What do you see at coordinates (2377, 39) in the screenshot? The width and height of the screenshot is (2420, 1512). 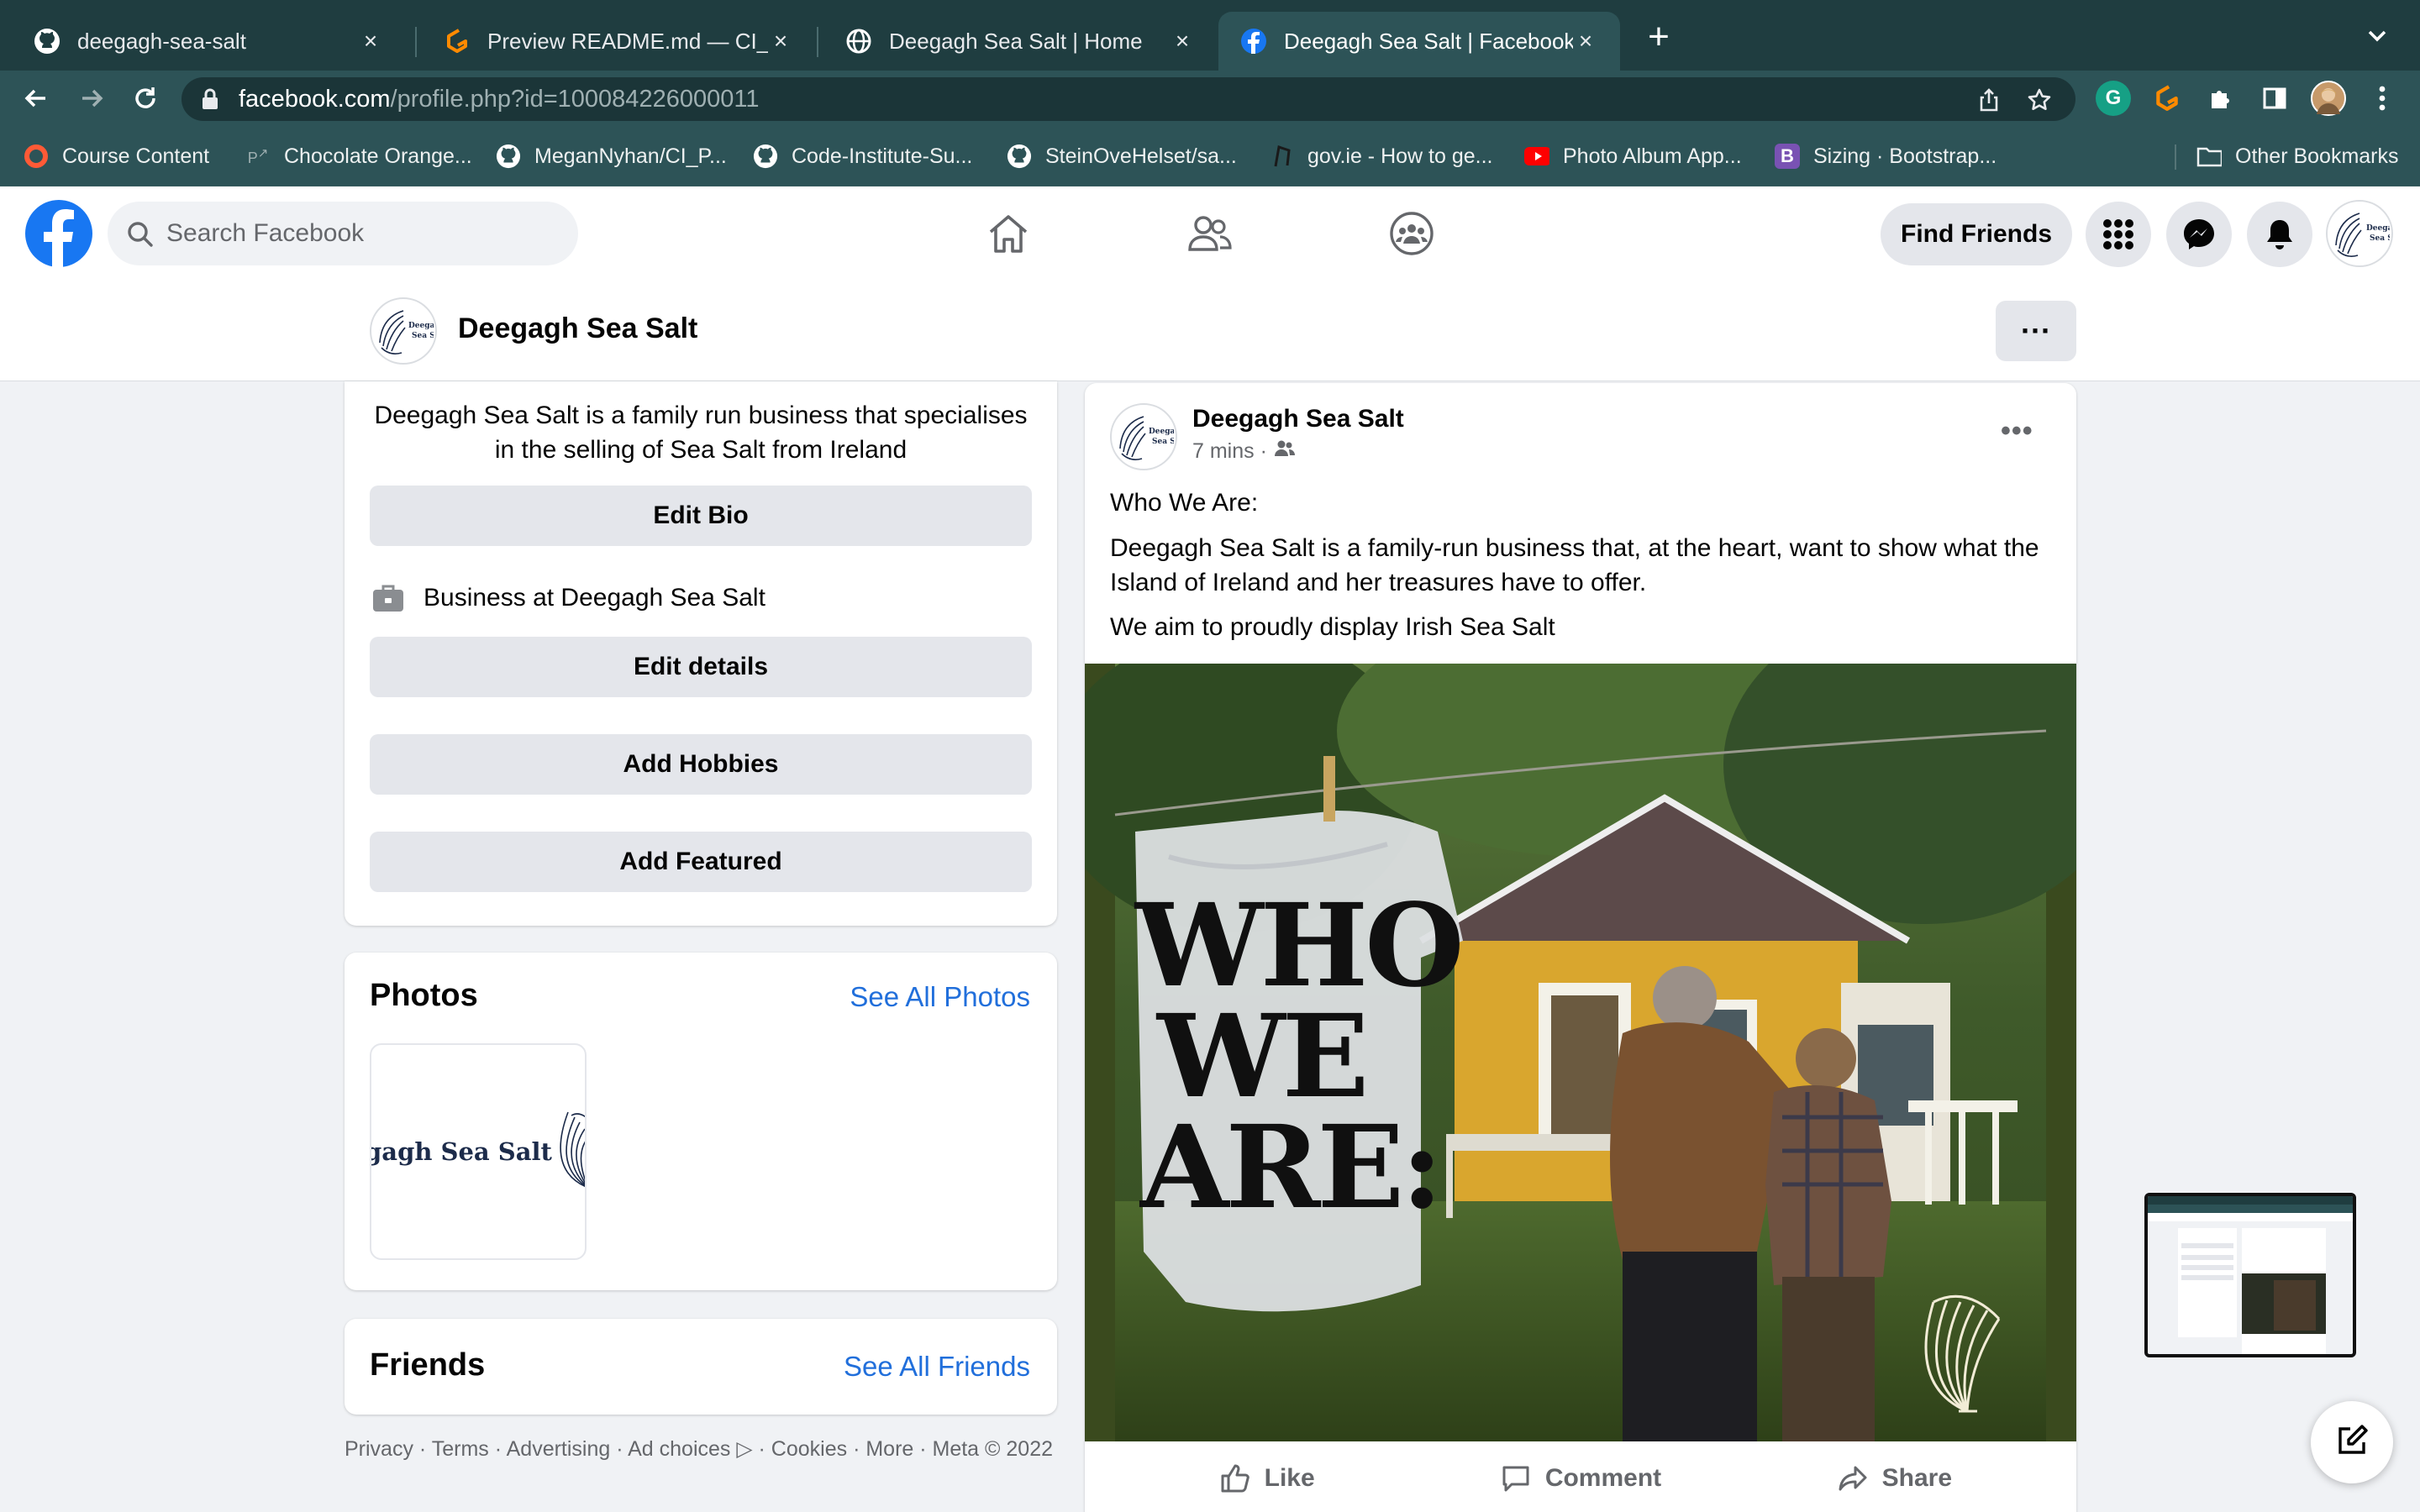 I see `tab-search-chevron-icon` at bounding box center [2377, 39].